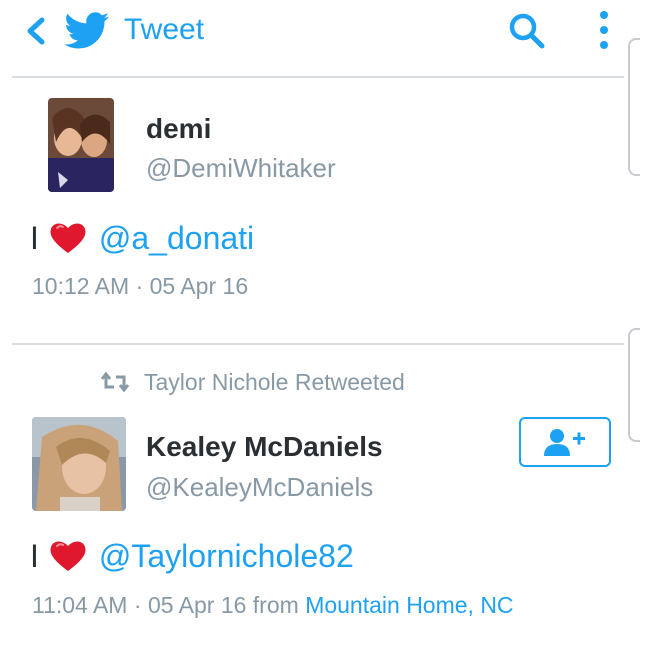 This screenshot has width=645, height=645. What do you see at coordinates (318, 344) in the screenshot?
I see `tweet-divider` at bounding box center [318, 344].